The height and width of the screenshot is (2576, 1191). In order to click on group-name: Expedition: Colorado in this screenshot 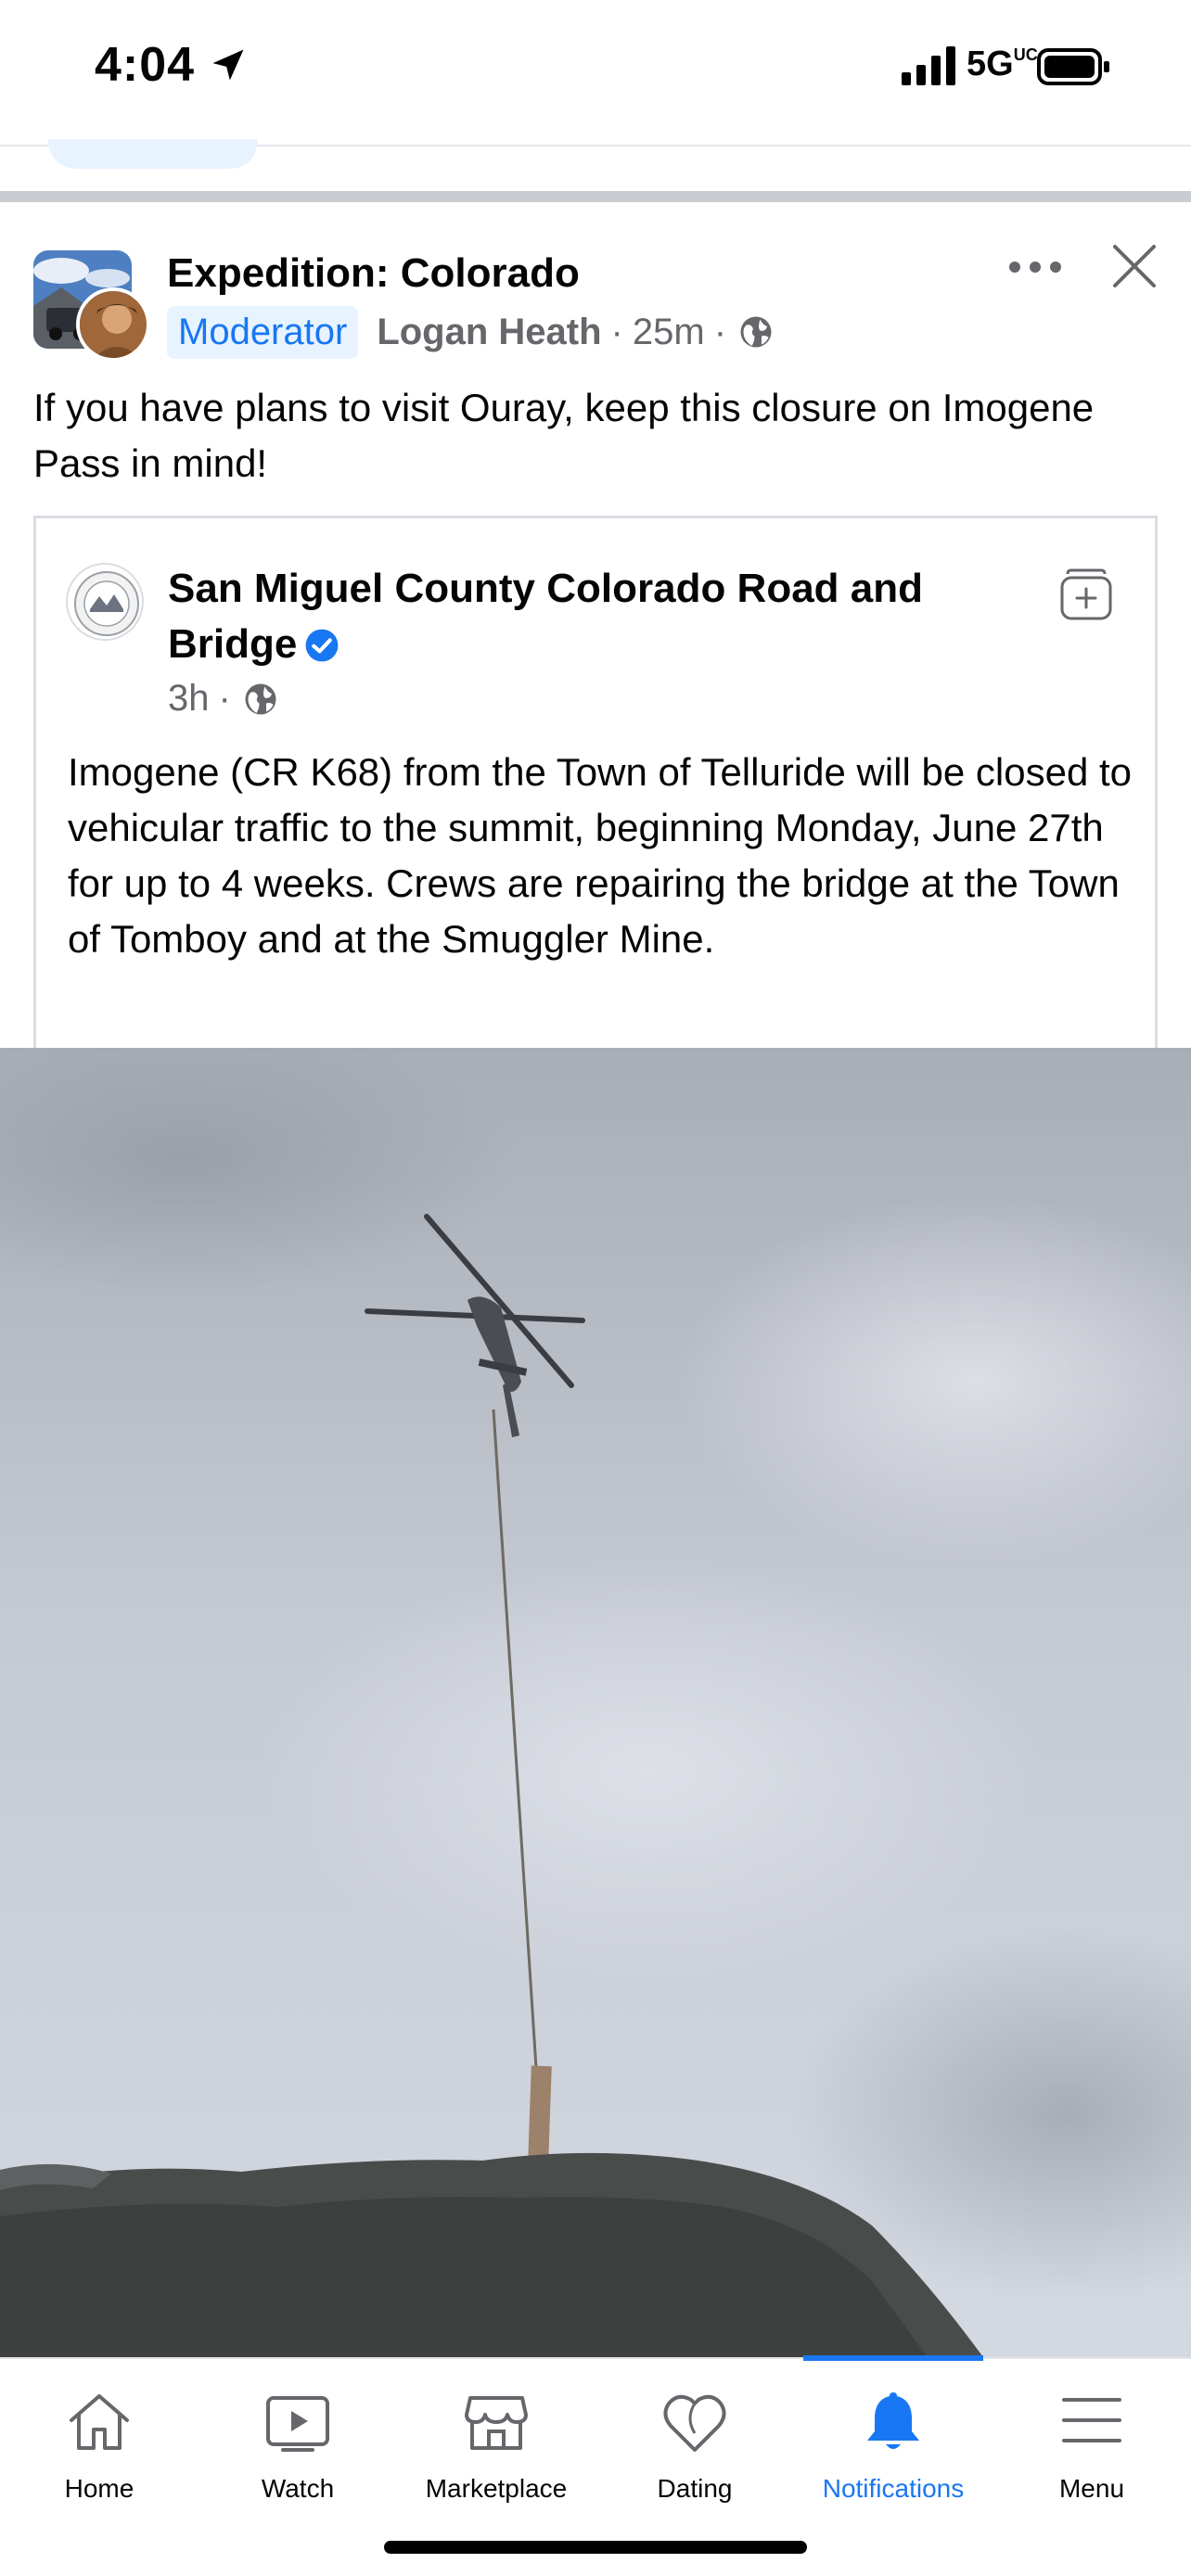, I will do `click(373, 273)`.